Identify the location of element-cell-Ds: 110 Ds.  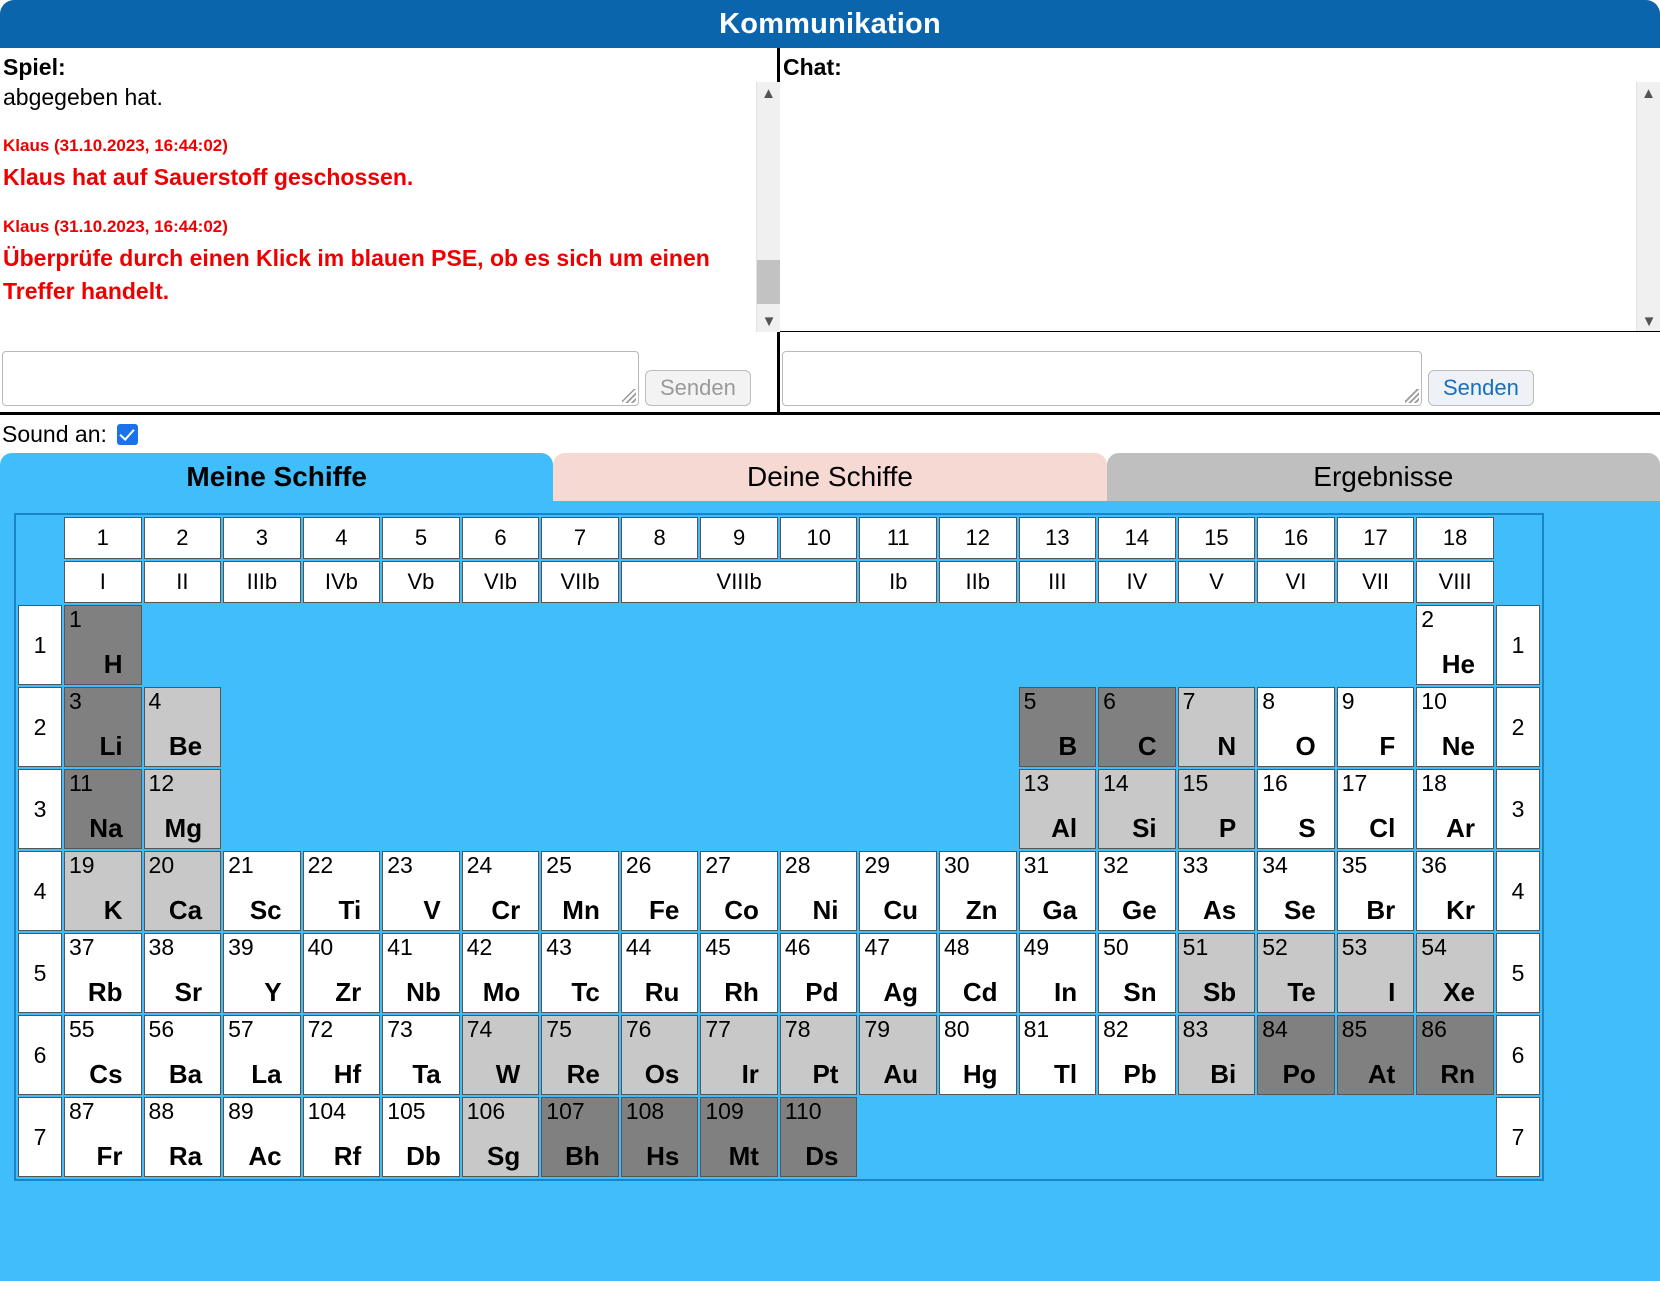
(818, 1137).